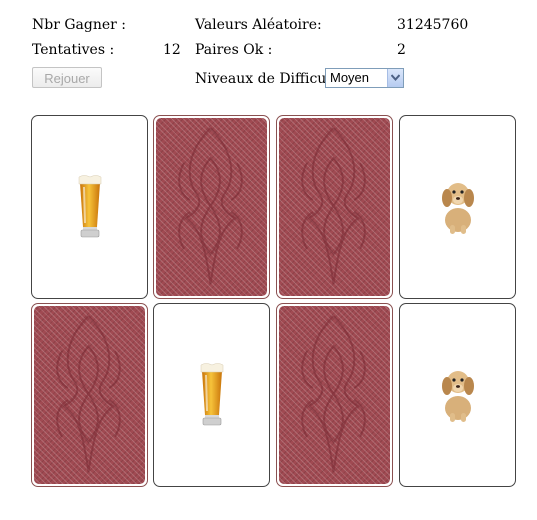  Describe the element at coordinates (79, 25) in the screenshot. I see `wins-label: Nbr Gagner :` at that location.